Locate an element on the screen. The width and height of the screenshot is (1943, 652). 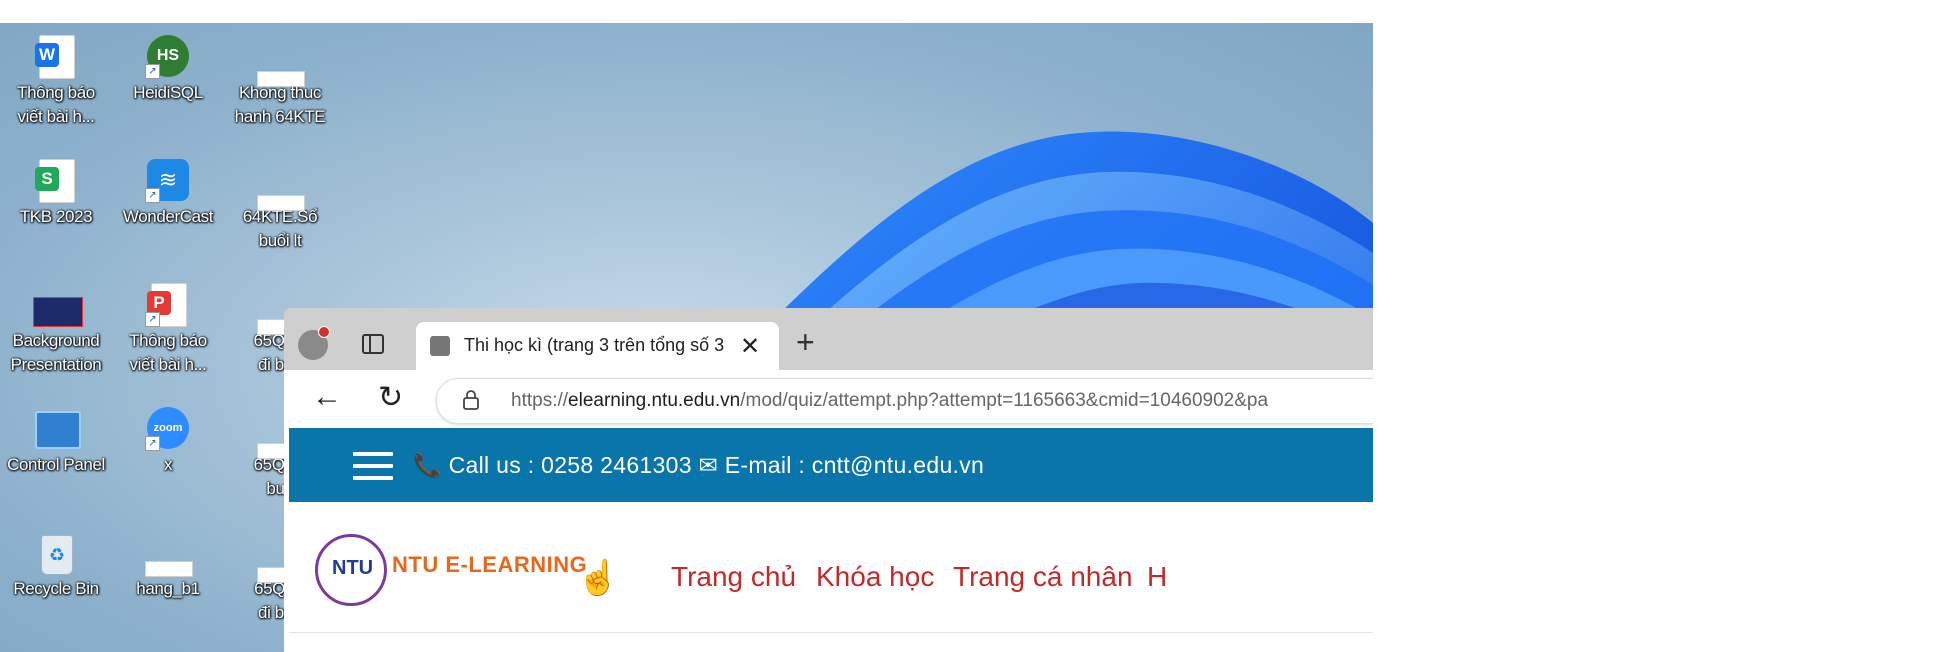
desktop-icon-label: Background is located at coordinates (56, 340).